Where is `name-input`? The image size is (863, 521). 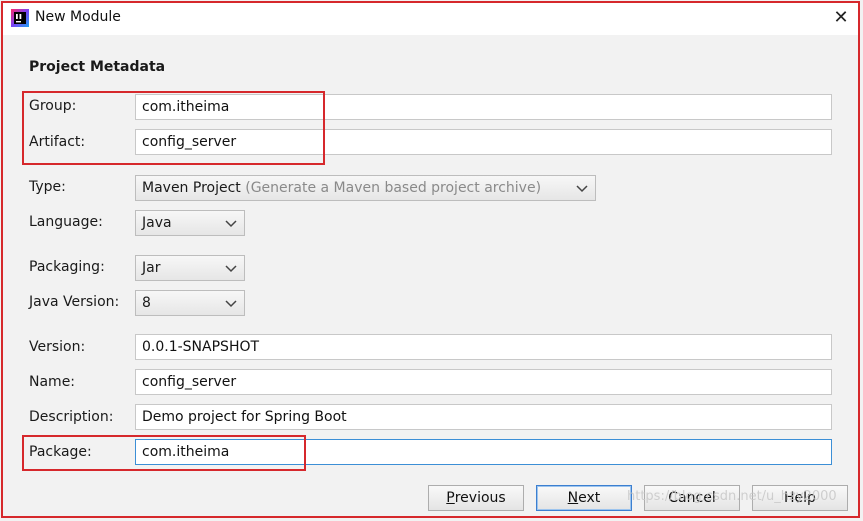
name-input is located at coordinates (483, 382).